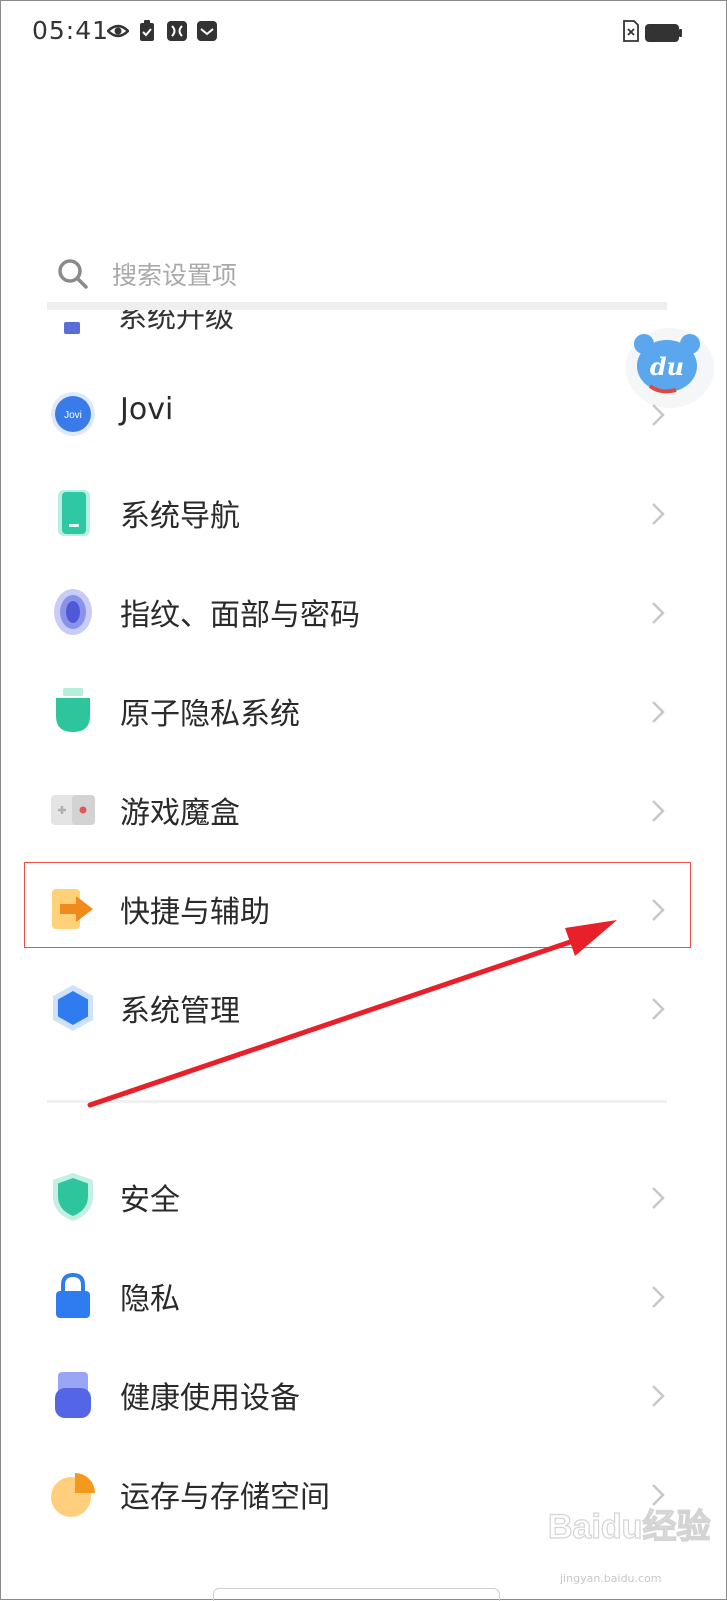 This screenshot has width=727, height=1601. I want to click on baidu-watermark-logo: Baidu经验, so click(629, 1526).